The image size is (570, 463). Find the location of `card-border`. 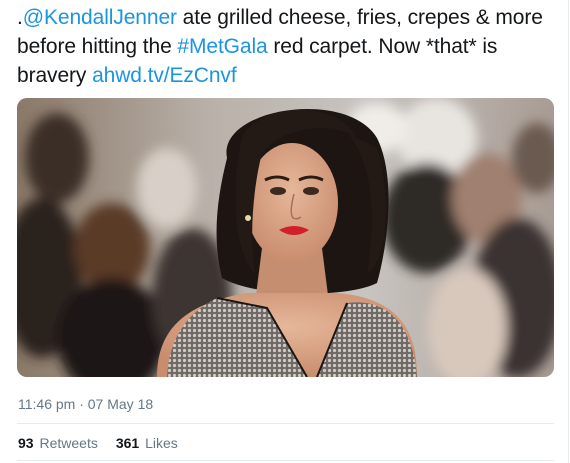

card-border is located at coordinates (568, 231).